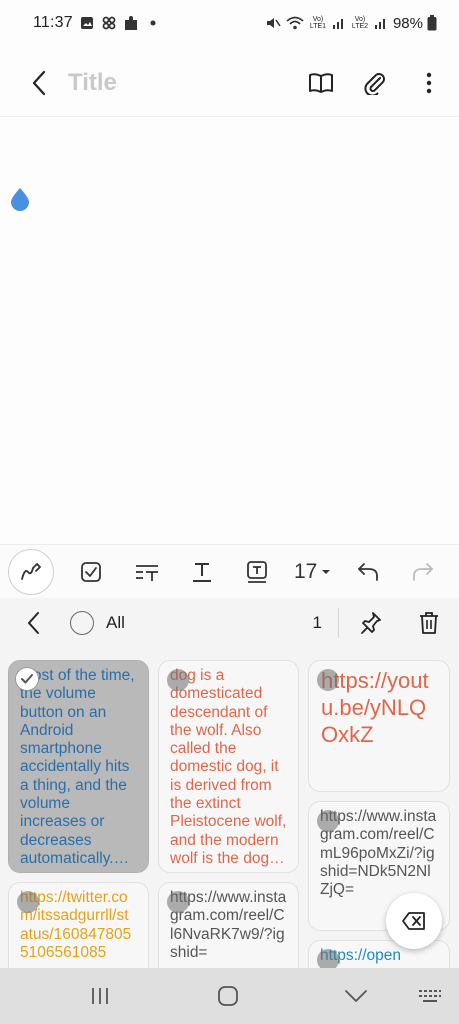  I want to click on more-icon, so click(429, 83).